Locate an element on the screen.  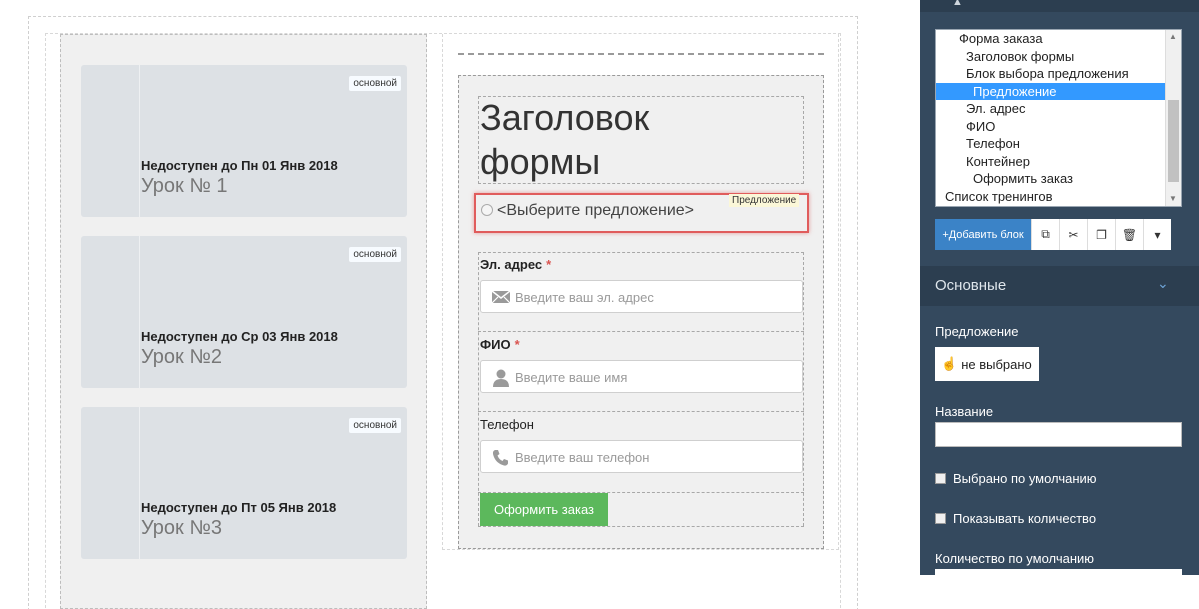
default-selected-row: Выбрано по умолчанию is located at coordinates (1016, 478).